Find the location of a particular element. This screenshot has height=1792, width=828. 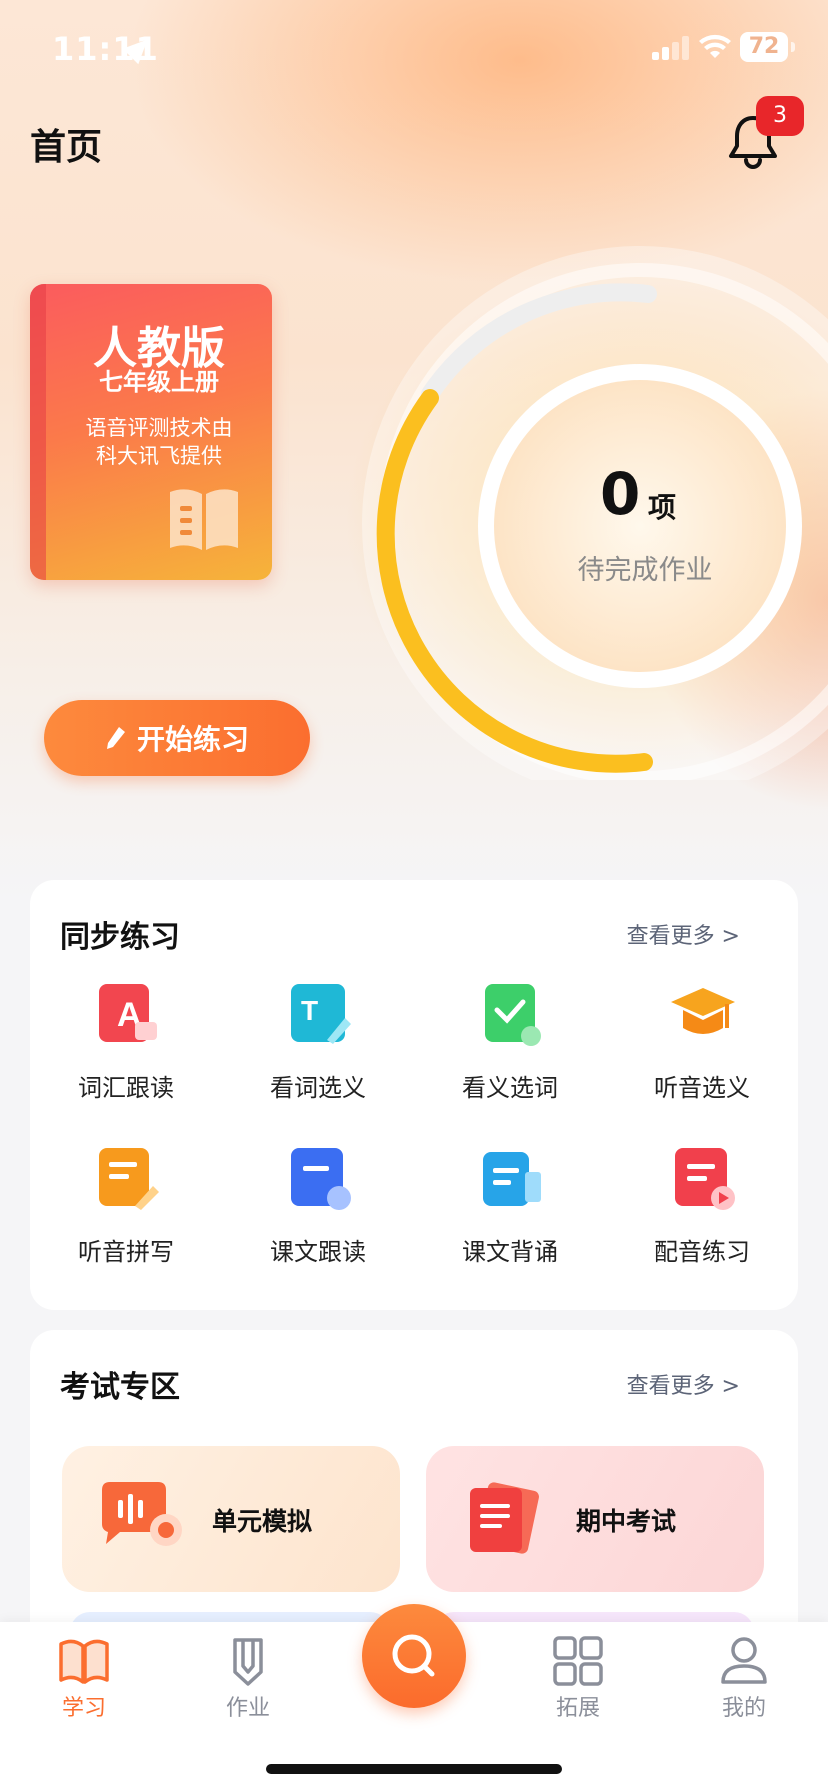

practice-item-dubbing: 配音练习 is located at coordinates (702, 1204).